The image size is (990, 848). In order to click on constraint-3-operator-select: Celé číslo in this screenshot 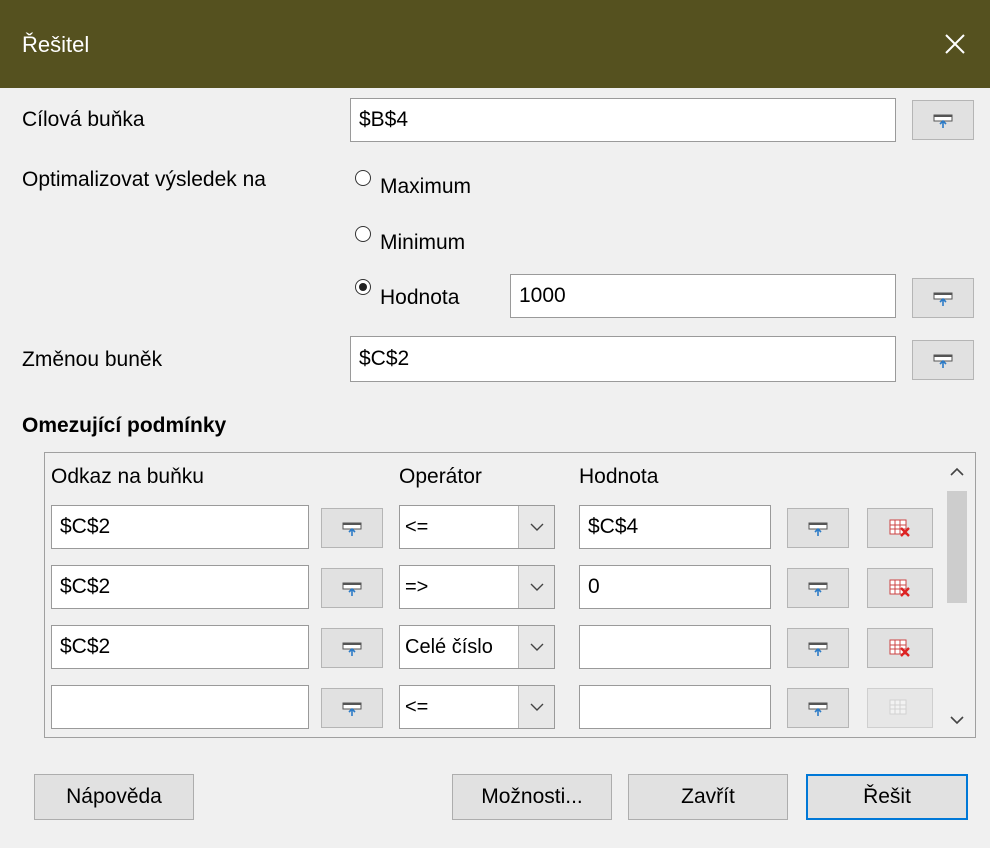, I will do `click(477, 647)`.